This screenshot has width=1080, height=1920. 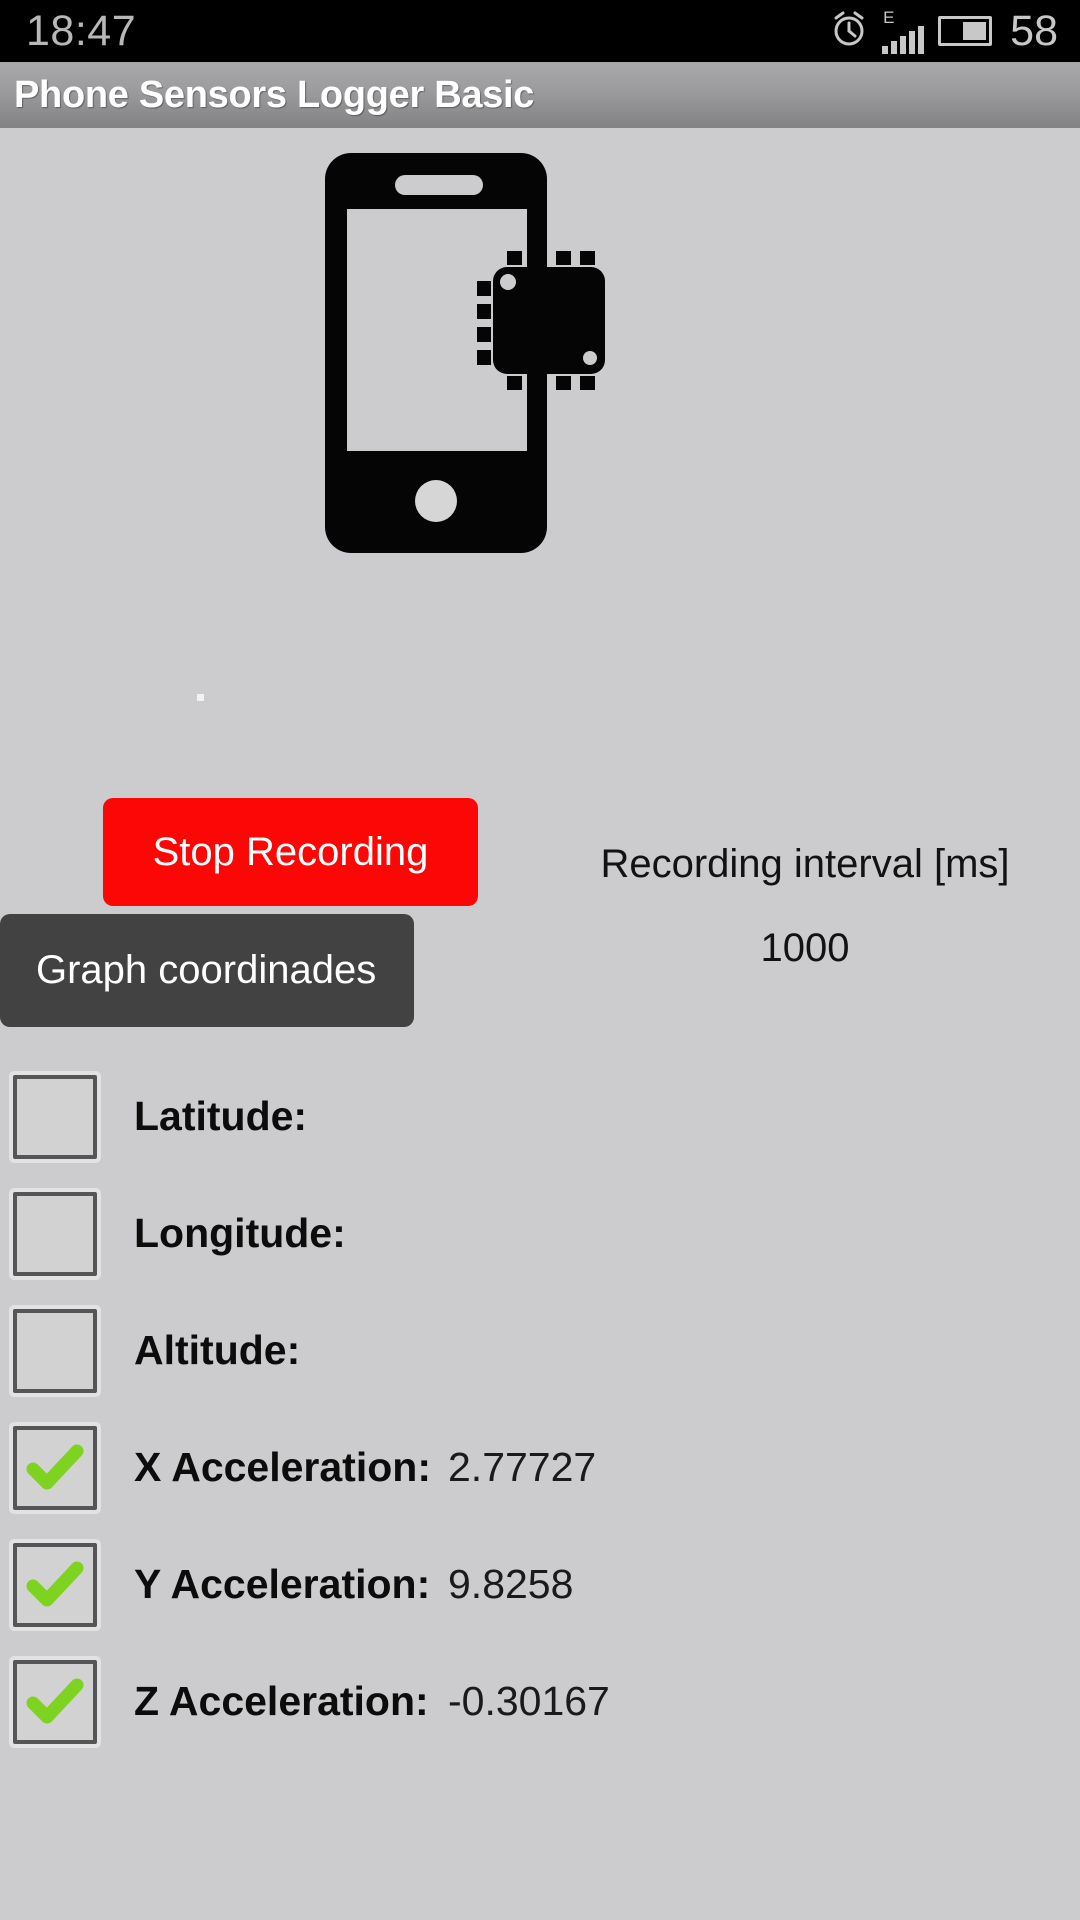 What do you see at coordinates (540, 1116) in the screenshot?
I see `sensor-row: Latitude:` at bounding box center [540, 1116].